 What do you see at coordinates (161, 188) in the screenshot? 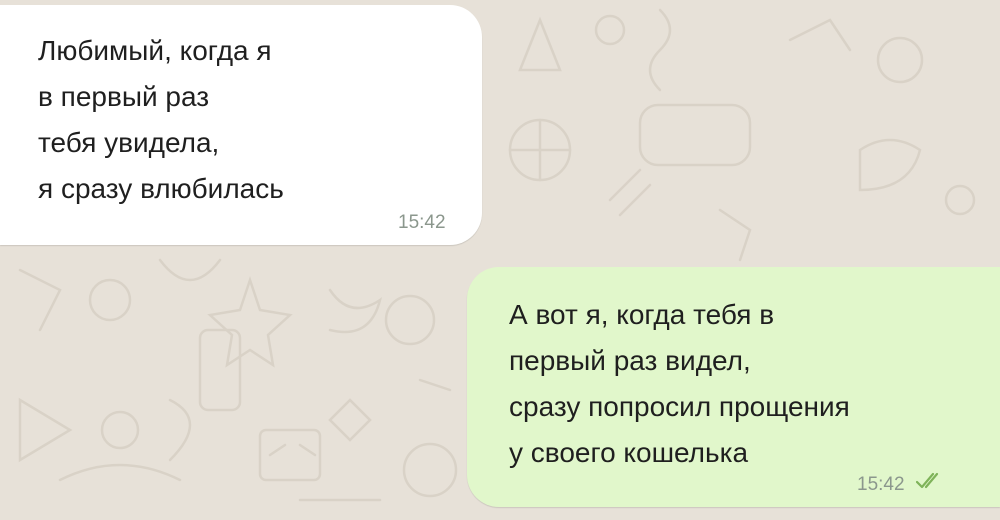
I see `message-line: я сразу влюбилась` at bounding box center [161, 188].